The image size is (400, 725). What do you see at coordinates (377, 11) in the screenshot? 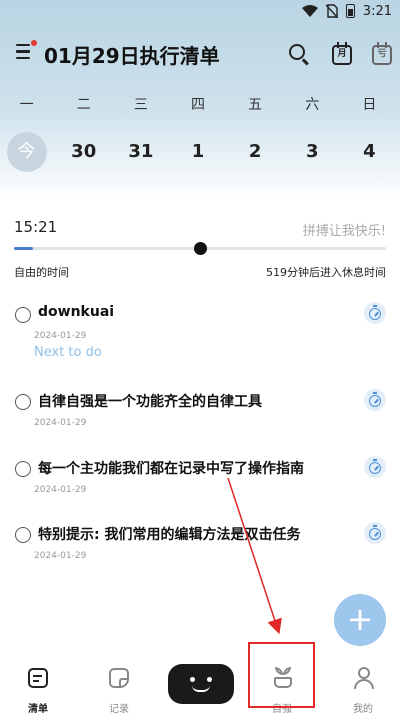
I see `status-time: 3:21` at bounding box center [377, 11].